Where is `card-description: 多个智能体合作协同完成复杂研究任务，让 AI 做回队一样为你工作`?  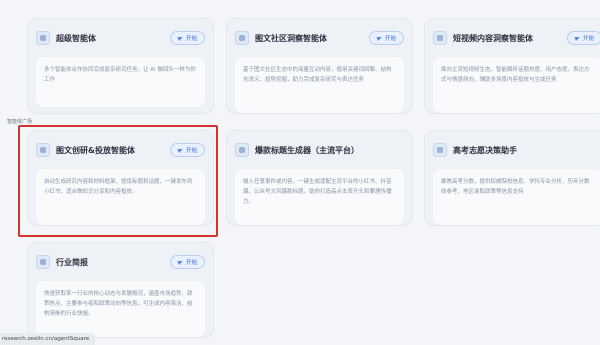
card-description: 多个智能体合作协同完成复杂研究任务，让 AI 做回队一样为你工作 is located at coordinates (120, 82).